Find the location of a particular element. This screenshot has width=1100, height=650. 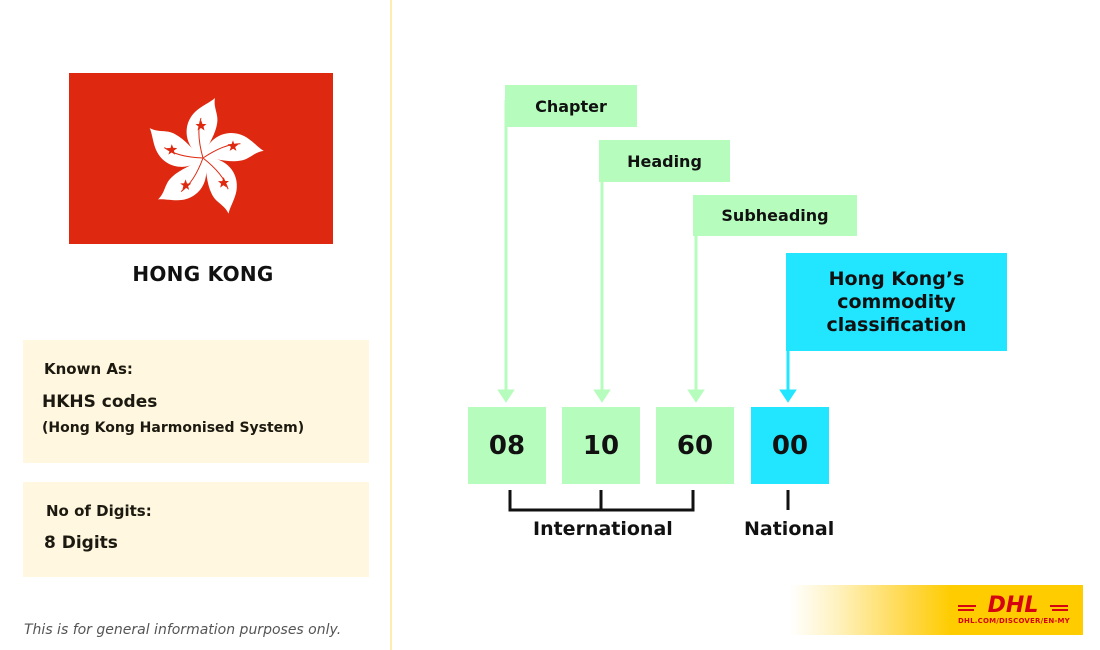

known-as-value: HKHS codes is located at coordinates (100, 402).